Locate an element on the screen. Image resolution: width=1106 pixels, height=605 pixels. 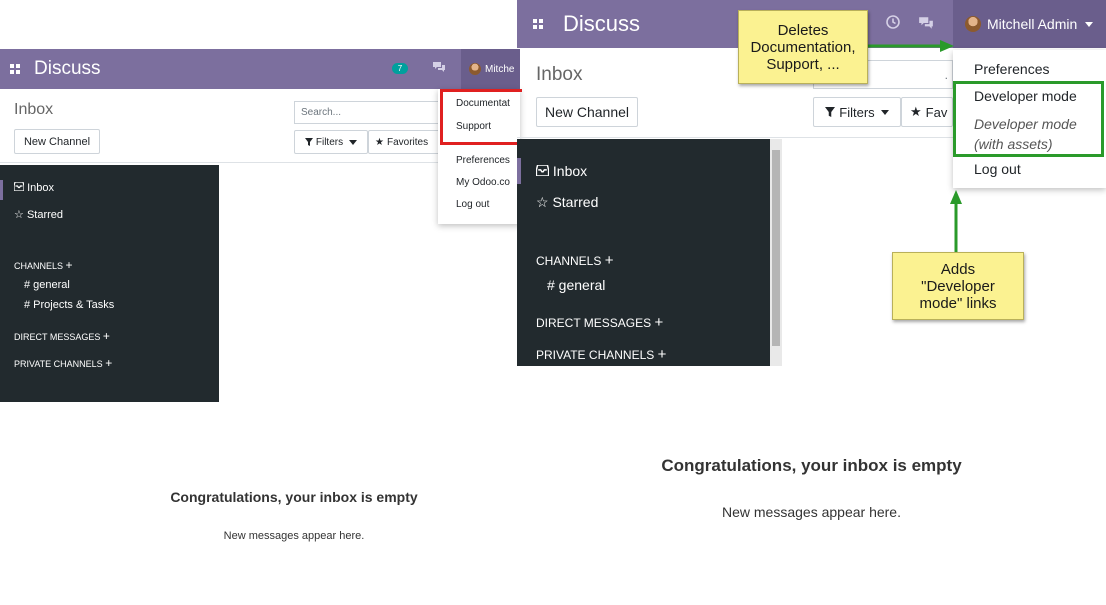
user-menu-toggle: Mitche is located at coordinates (490, 69).